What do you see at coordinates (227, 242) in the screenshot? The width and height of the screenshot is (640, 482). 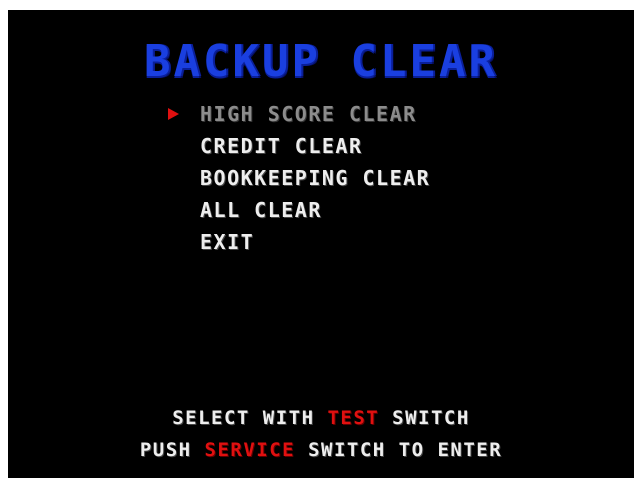 I see `menu-item-exit: EXIT` at bounding box center [227, 242].